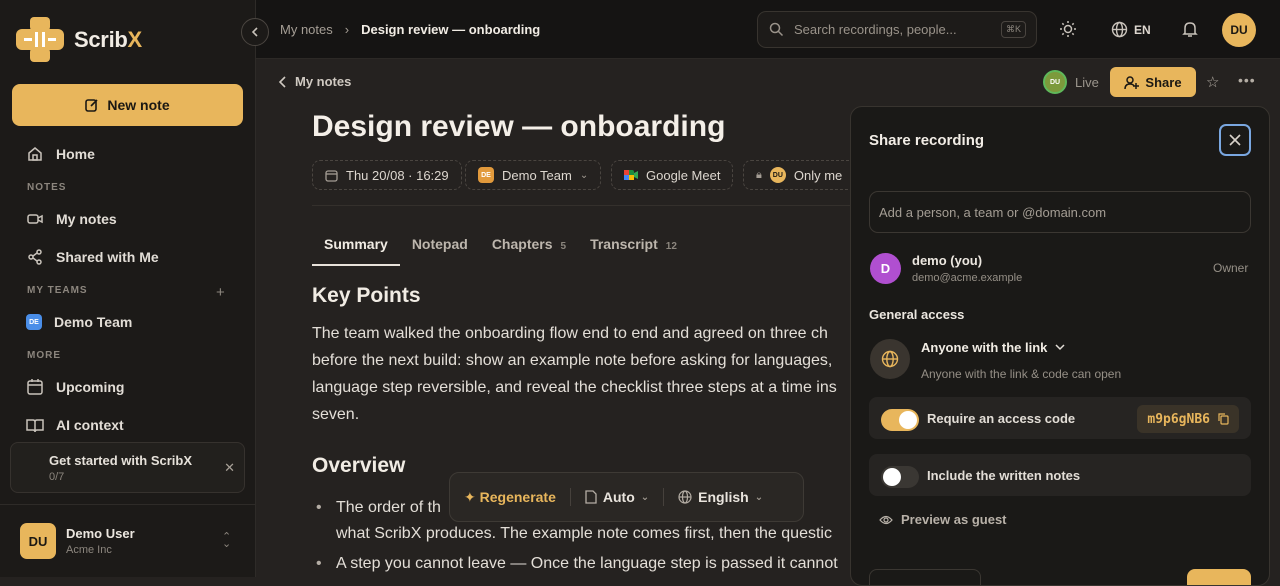 The width and height of the screenshot is (1280, 586). Describe the element at coordinates (900, 477) in the screenshot. I see `include-notes-toggle` at that location.